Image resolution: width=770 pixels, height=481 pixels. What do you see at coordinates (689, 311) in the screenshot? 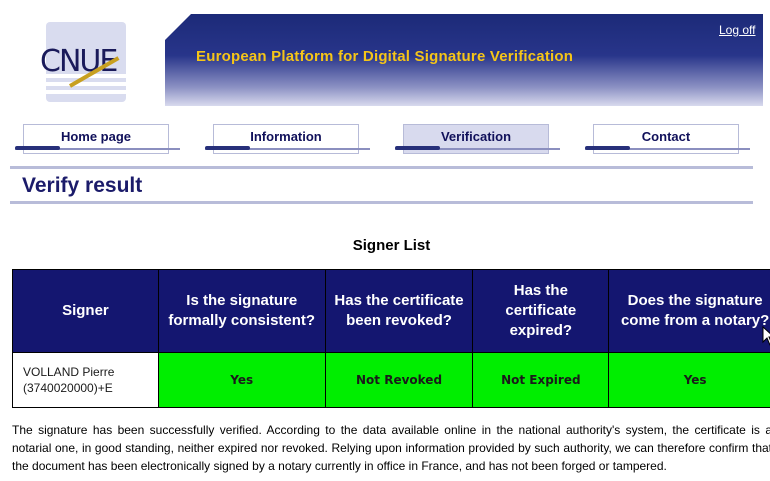
I see `header-notary: Does the signature come from a notary?` at bounding box center [689, 311].